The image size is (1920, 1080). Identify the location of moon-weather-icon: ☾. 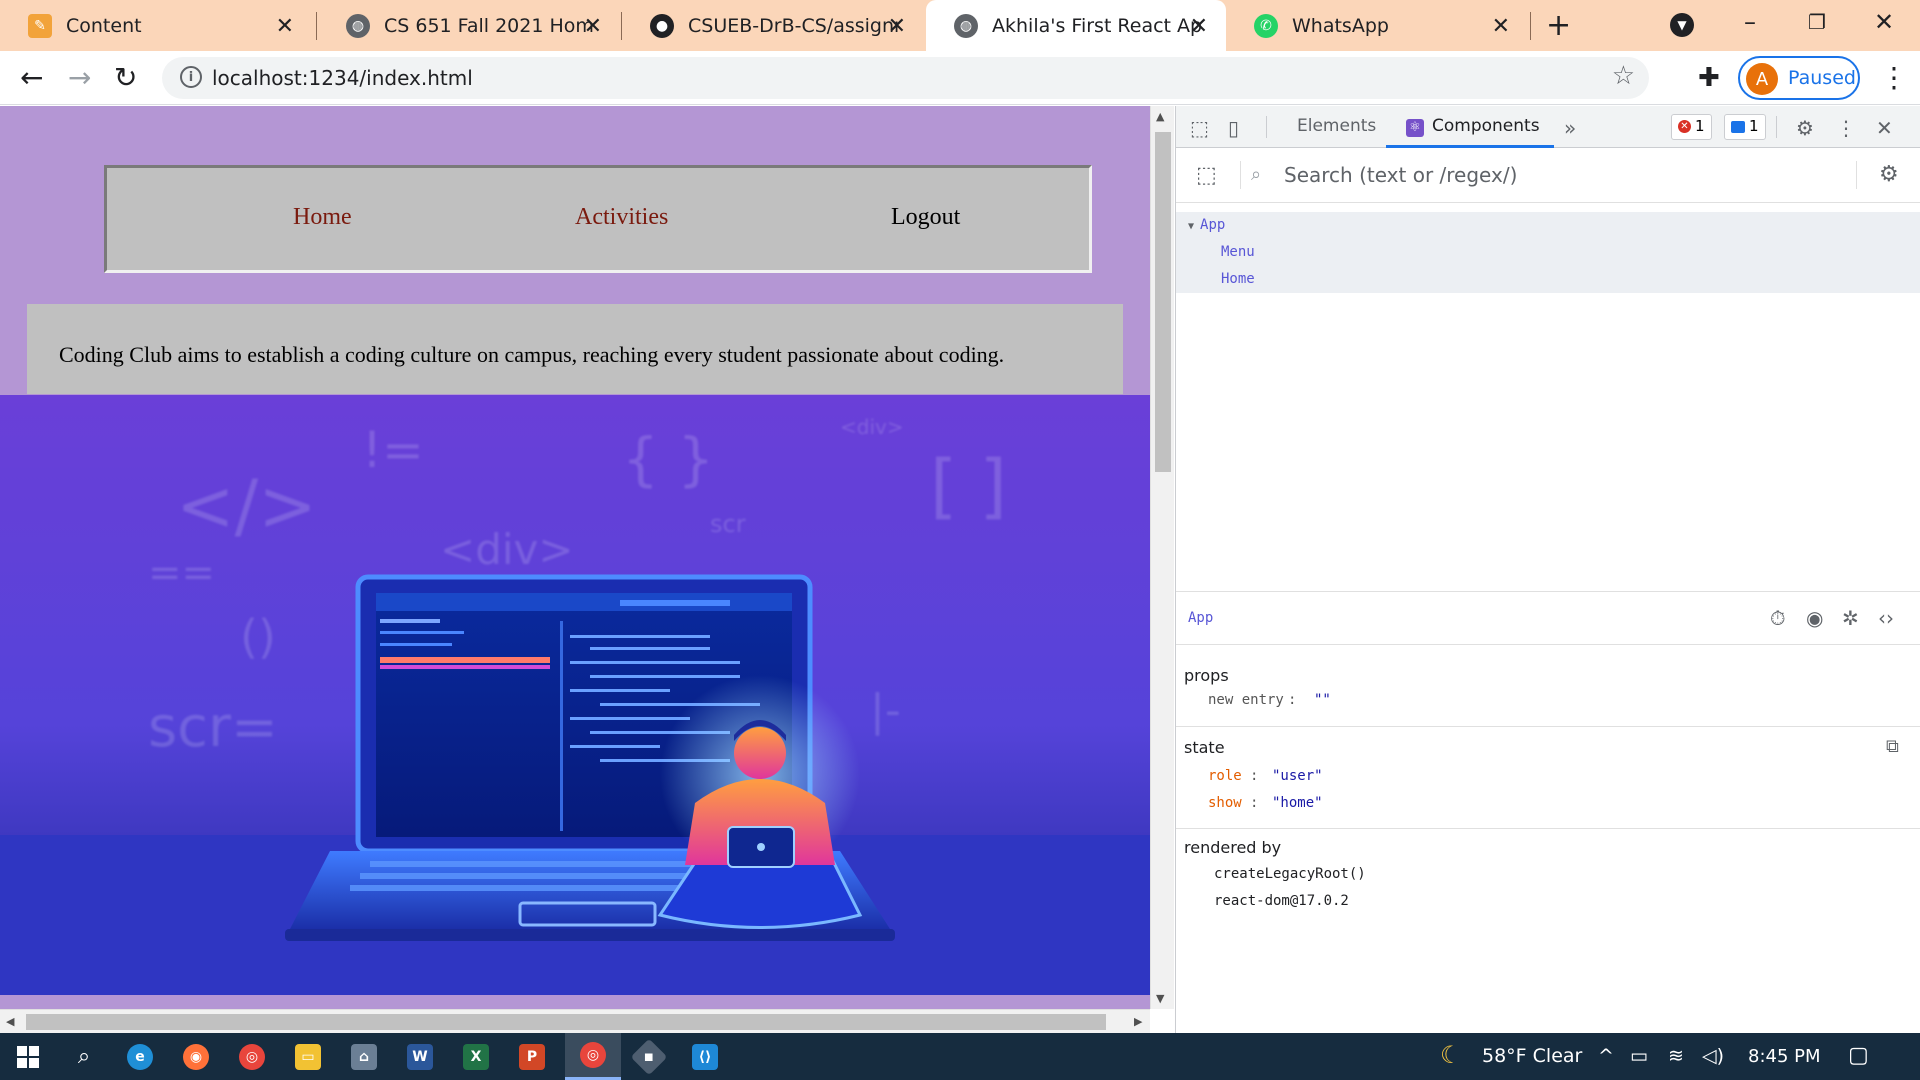
(1451, 1055).